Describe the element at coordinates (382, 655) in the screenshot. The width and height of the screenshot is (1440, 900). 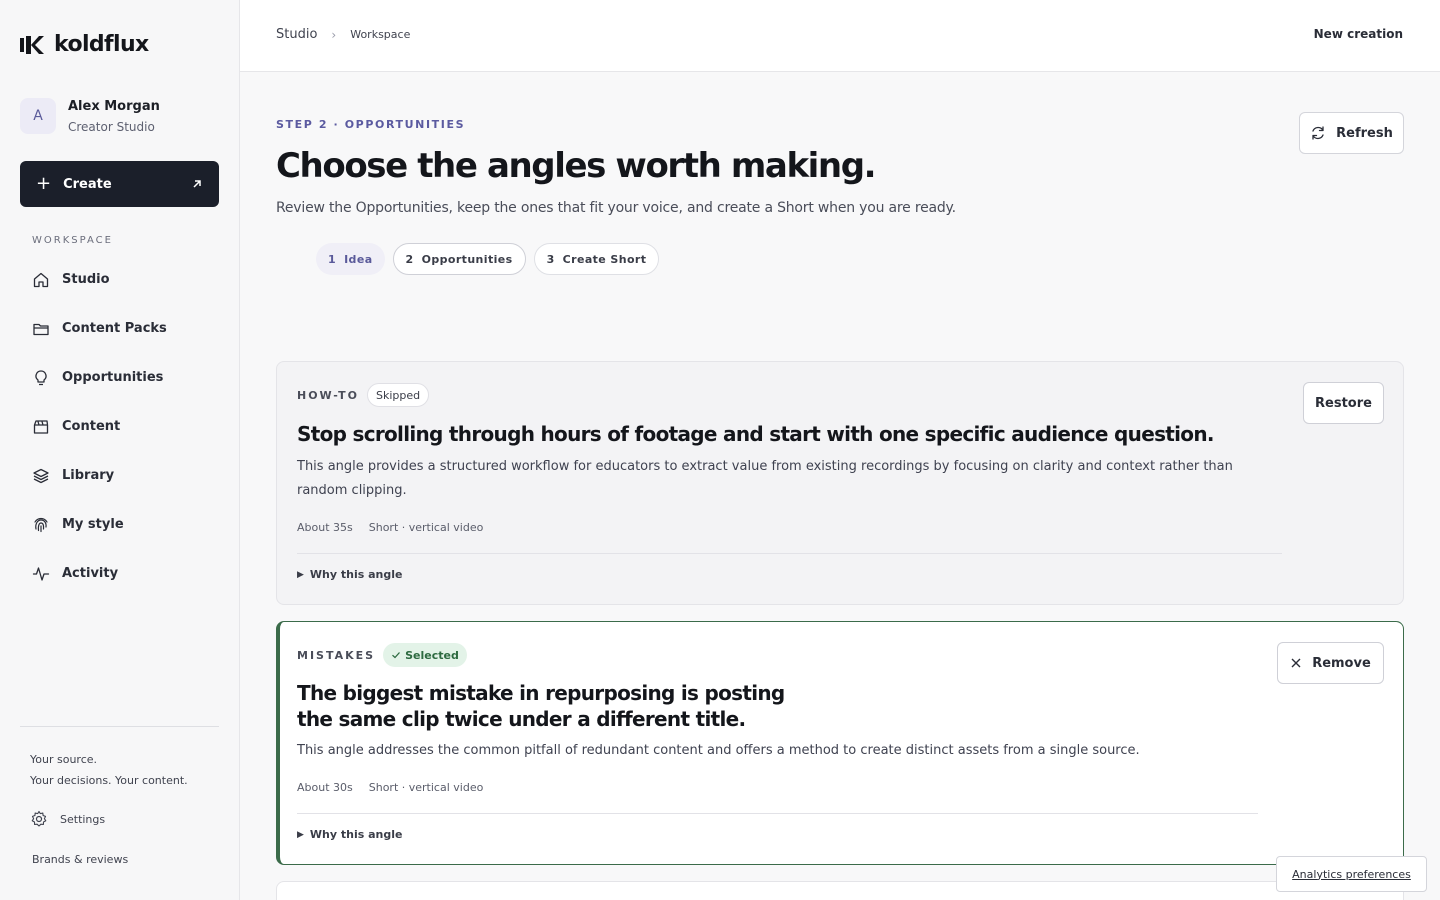
I see `card-header: MISTAKES Selected` at that location.